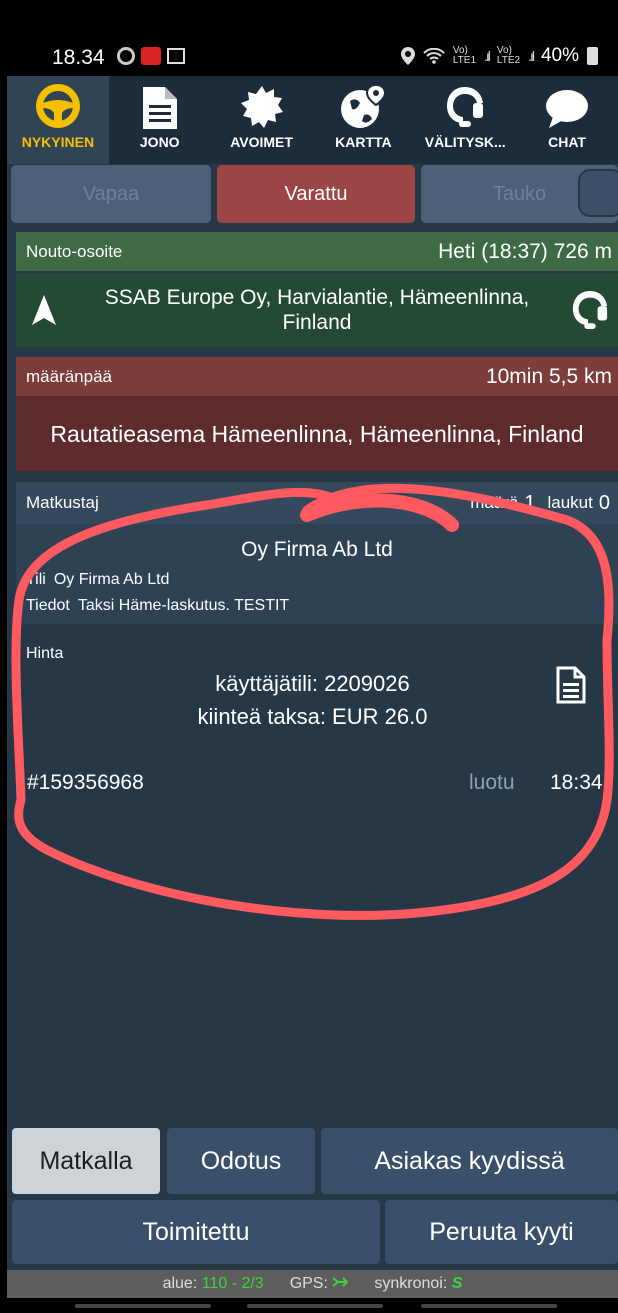 This screenshot has width=618, height=1313. What do you see at coordinates (111, 194) in the screenshot?
I see `vapaa-button: Vapaa` at bounding box center [111, 194].